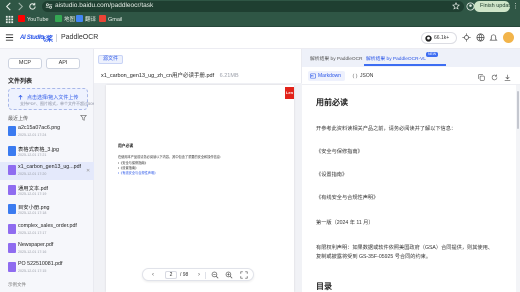  Describe the element at coordinates (324, 286) in the screenshot. I see `result-heading-toc: 目录` at that location.